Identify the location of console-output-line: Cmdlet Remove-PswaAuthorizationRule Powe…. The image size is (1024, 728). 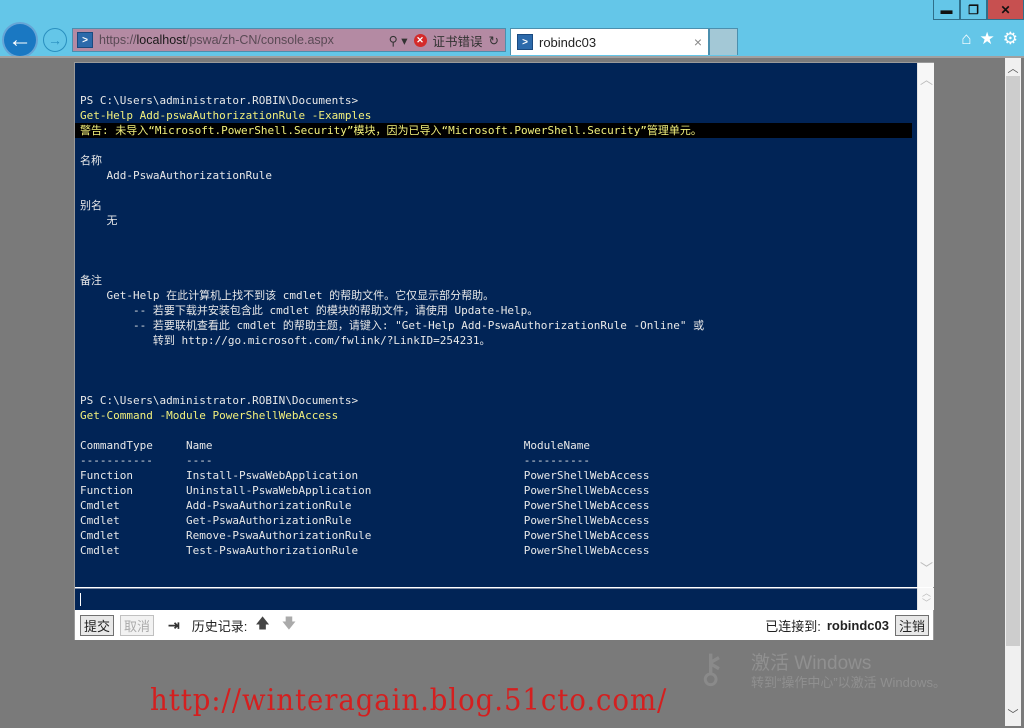
(365, 535).